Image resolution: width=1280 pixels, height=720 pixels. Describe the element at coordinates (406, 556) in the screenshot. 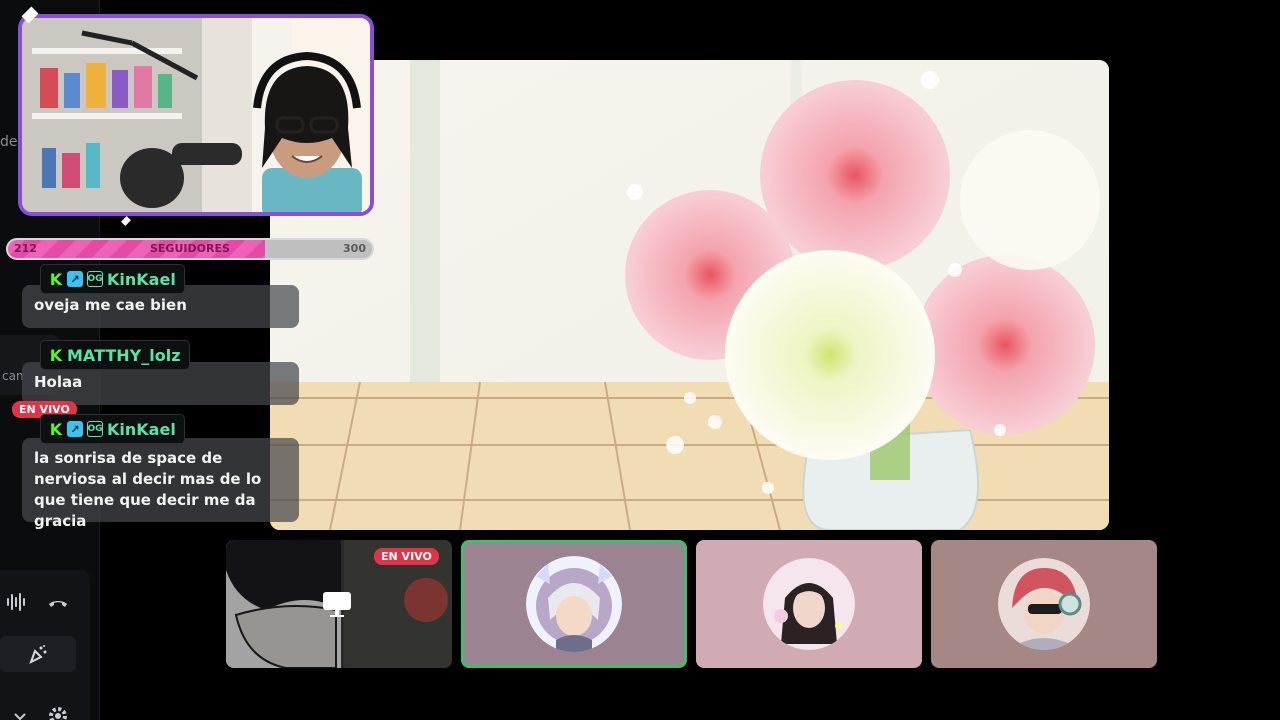

I see `tile-live-badge: EN VIVO` at that location.